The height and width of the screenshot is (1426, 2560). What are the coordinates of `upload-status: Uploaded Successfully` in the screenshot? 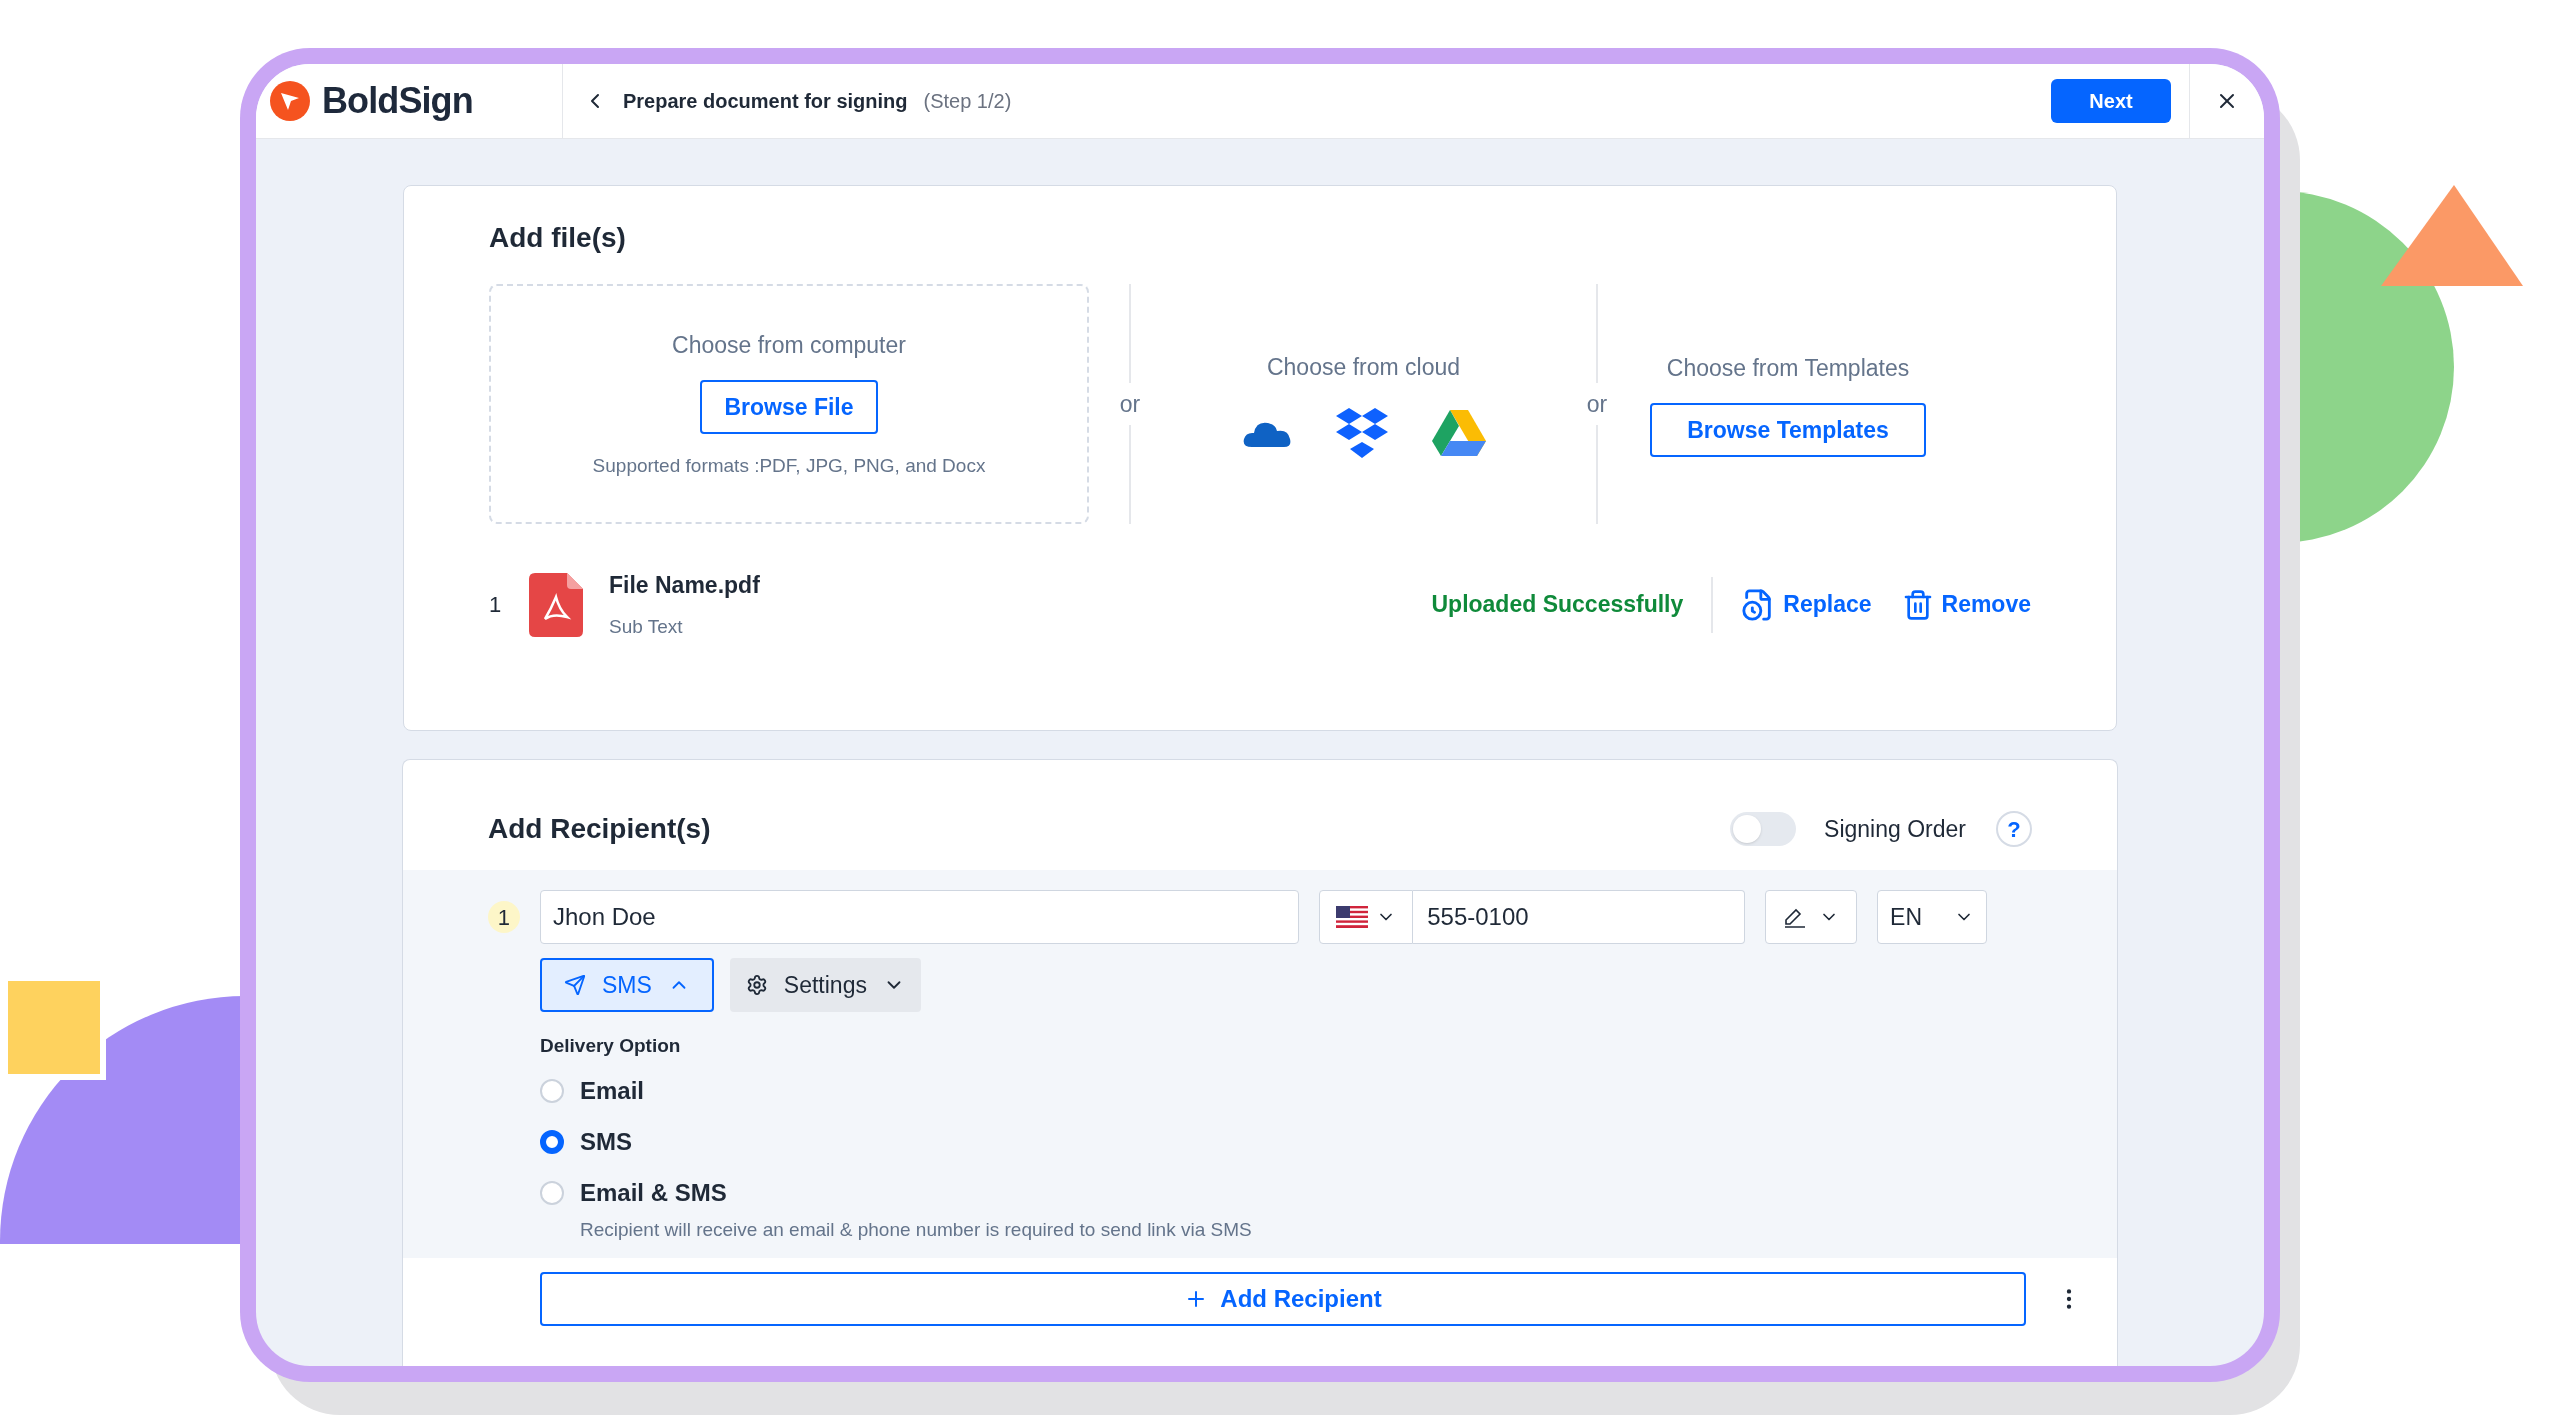 It's located at (1557, 605).